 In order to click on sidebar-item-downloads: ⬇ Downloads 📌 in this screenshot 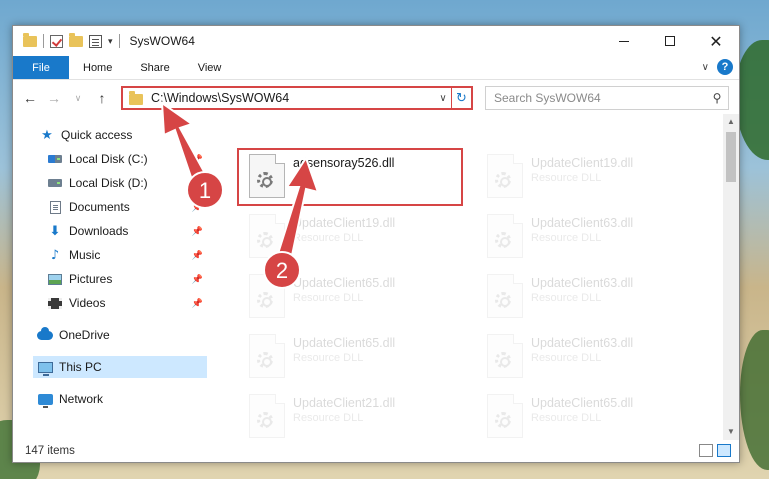, I will do `click(127, 231)`.